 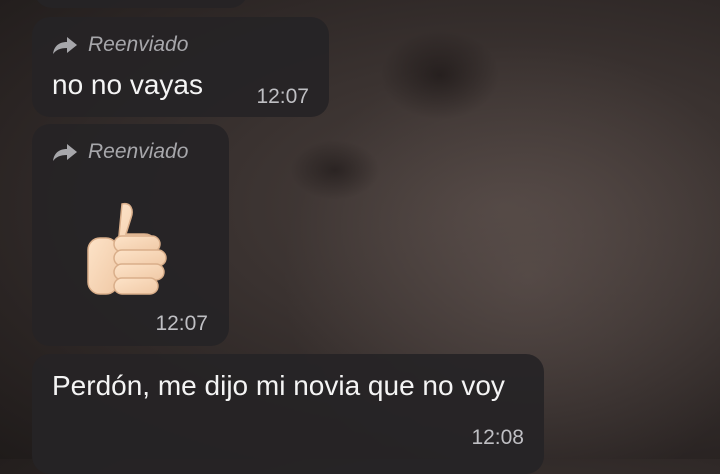 What do you see at coordinates (141, 4) in the screenshot?
I see `previous-message-bubble` at bounding box center [141, 4].